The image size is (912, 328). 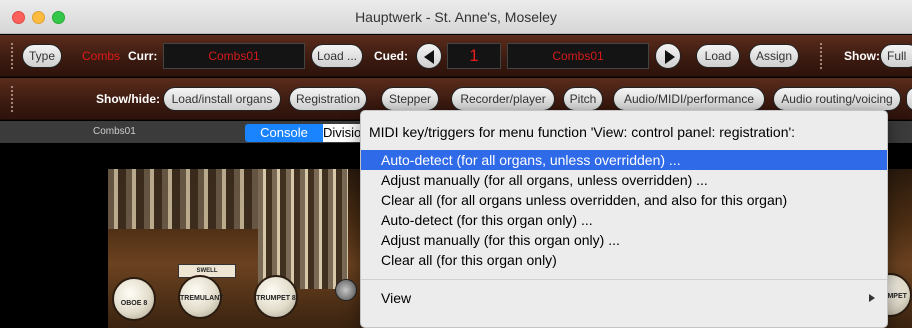 I want to click on submenu-arrow-icon, so click(x=872, y=298).